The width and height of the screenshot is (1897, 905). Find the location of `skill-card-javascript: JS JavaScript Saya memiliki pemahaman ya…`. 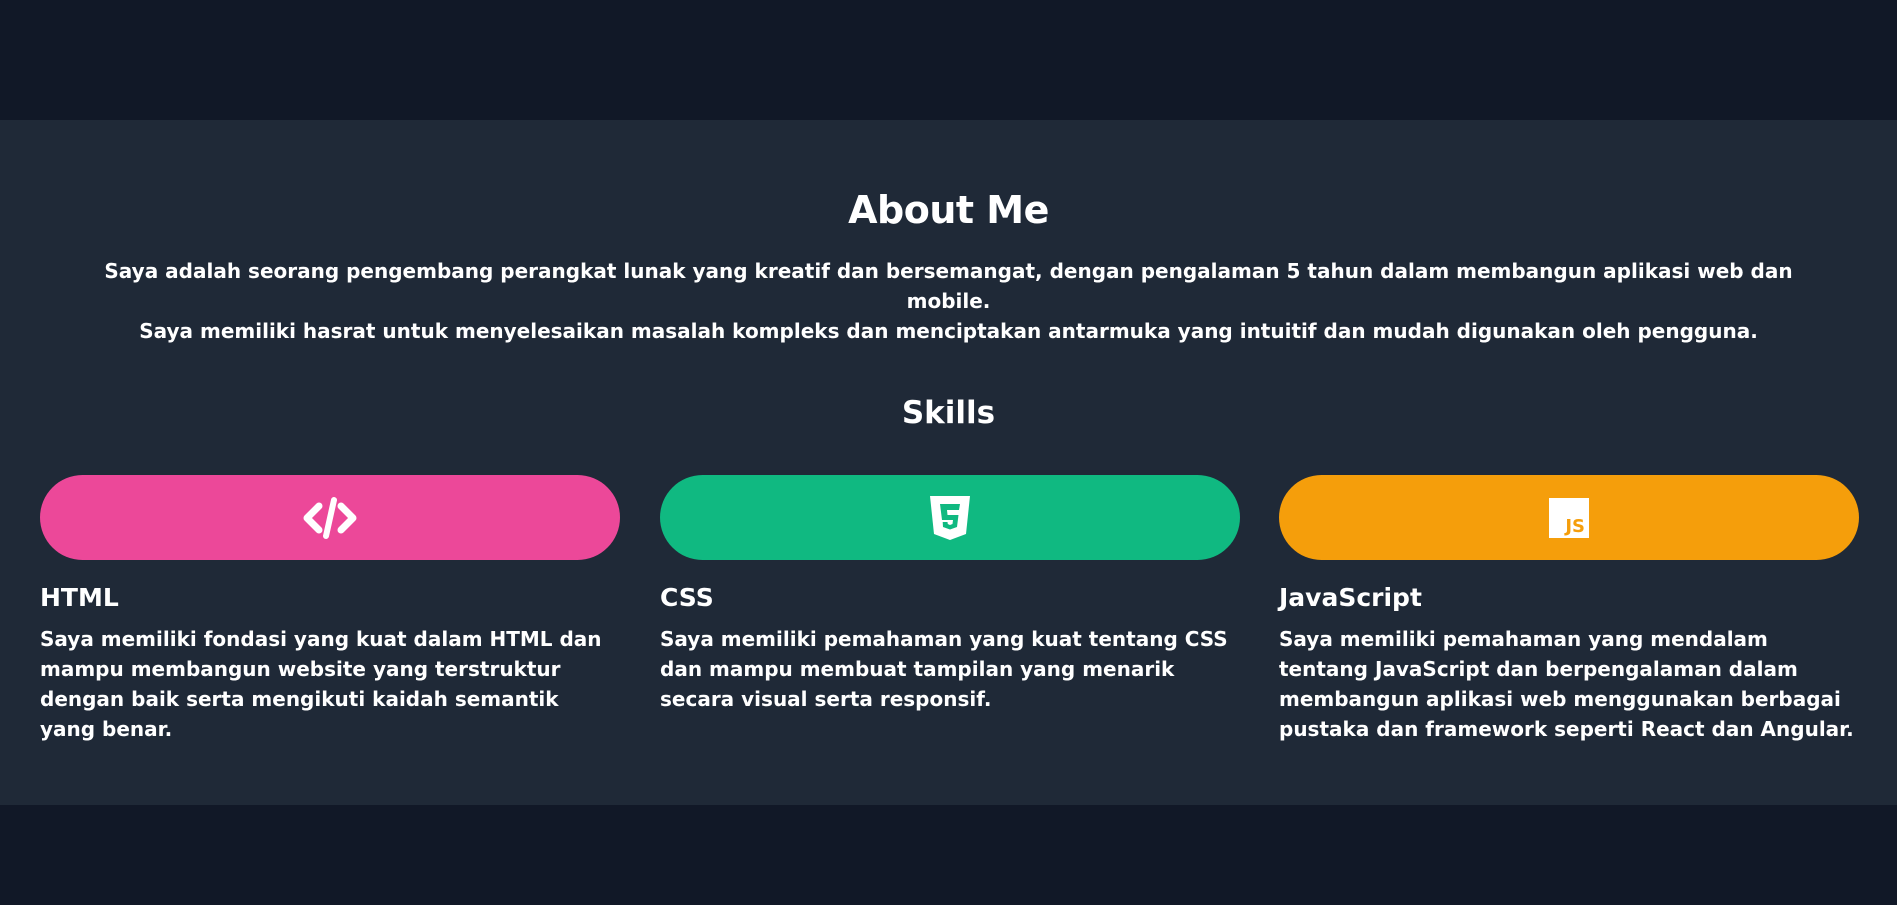

skill-card-javascript: JS JavaScript Saya memiliki pemahaman ya… is located at coordinates (1569, 609).